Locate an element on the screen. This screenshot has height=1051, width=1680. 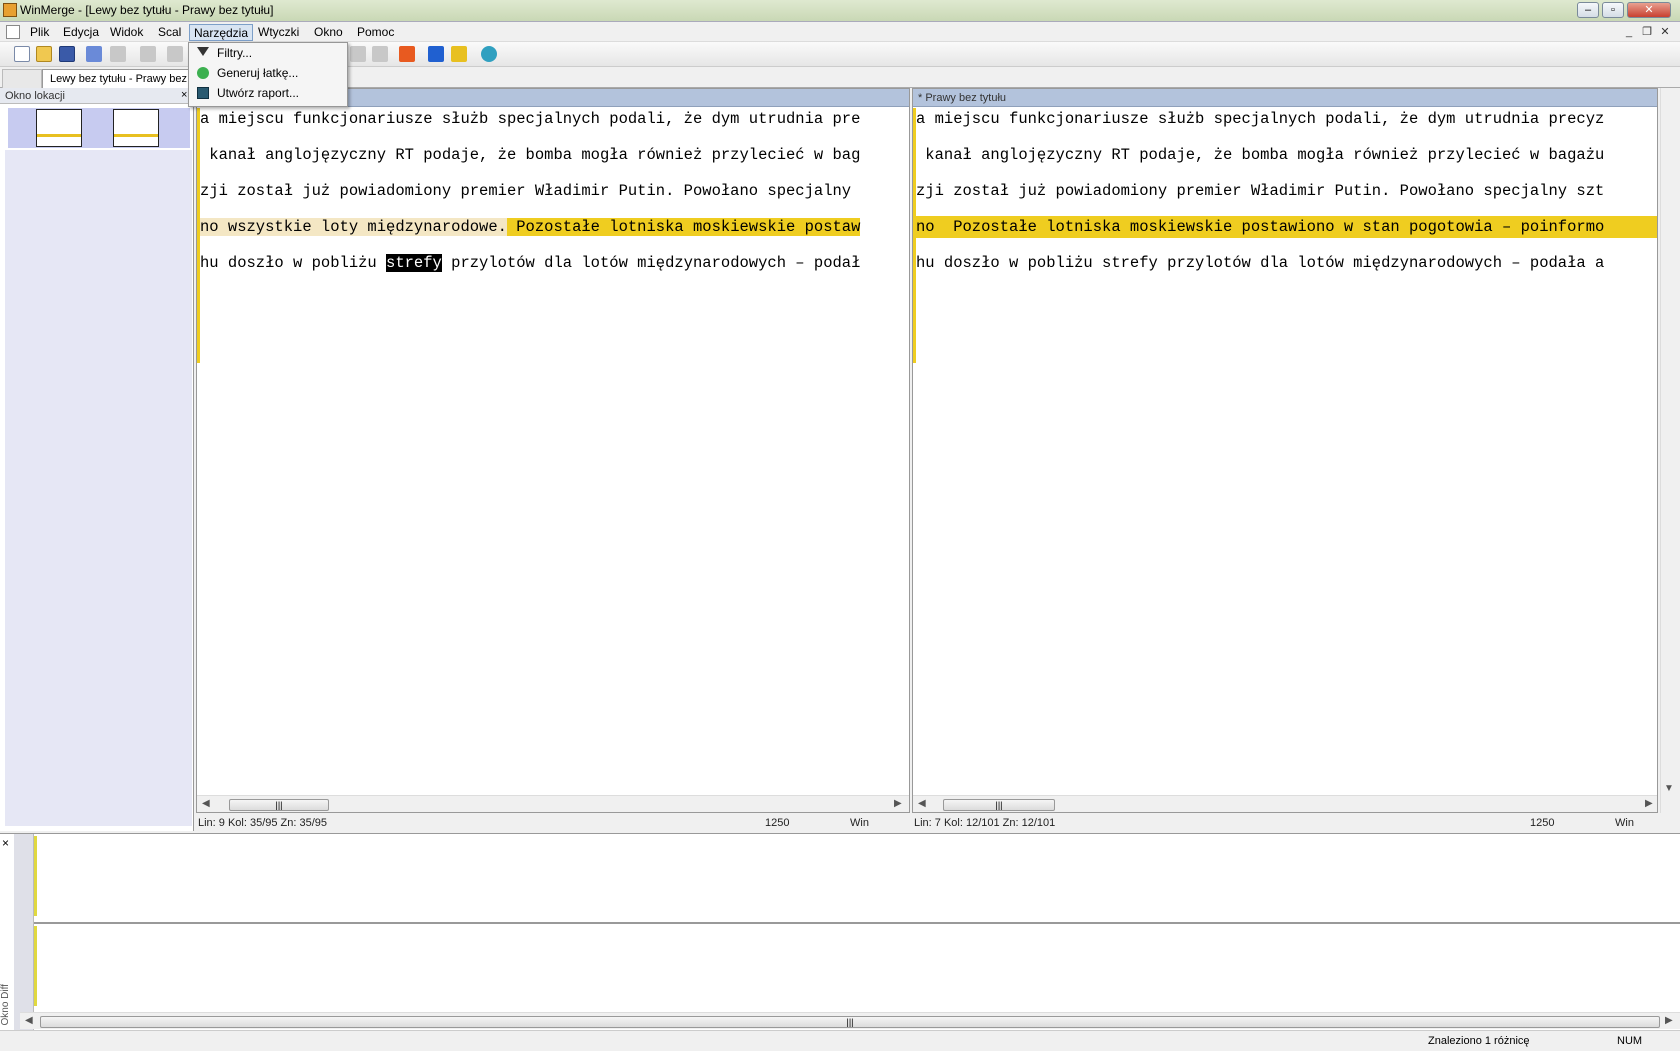
patch-icon is located at coordinates (203, 73).